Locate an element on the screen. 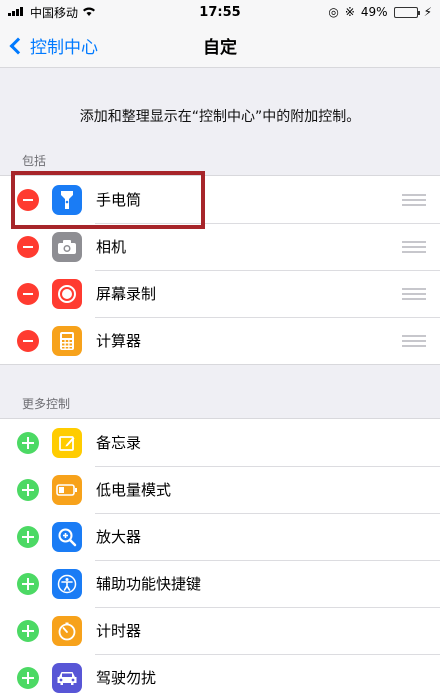  item-label: 相机 is located at coordinates (111, 247).